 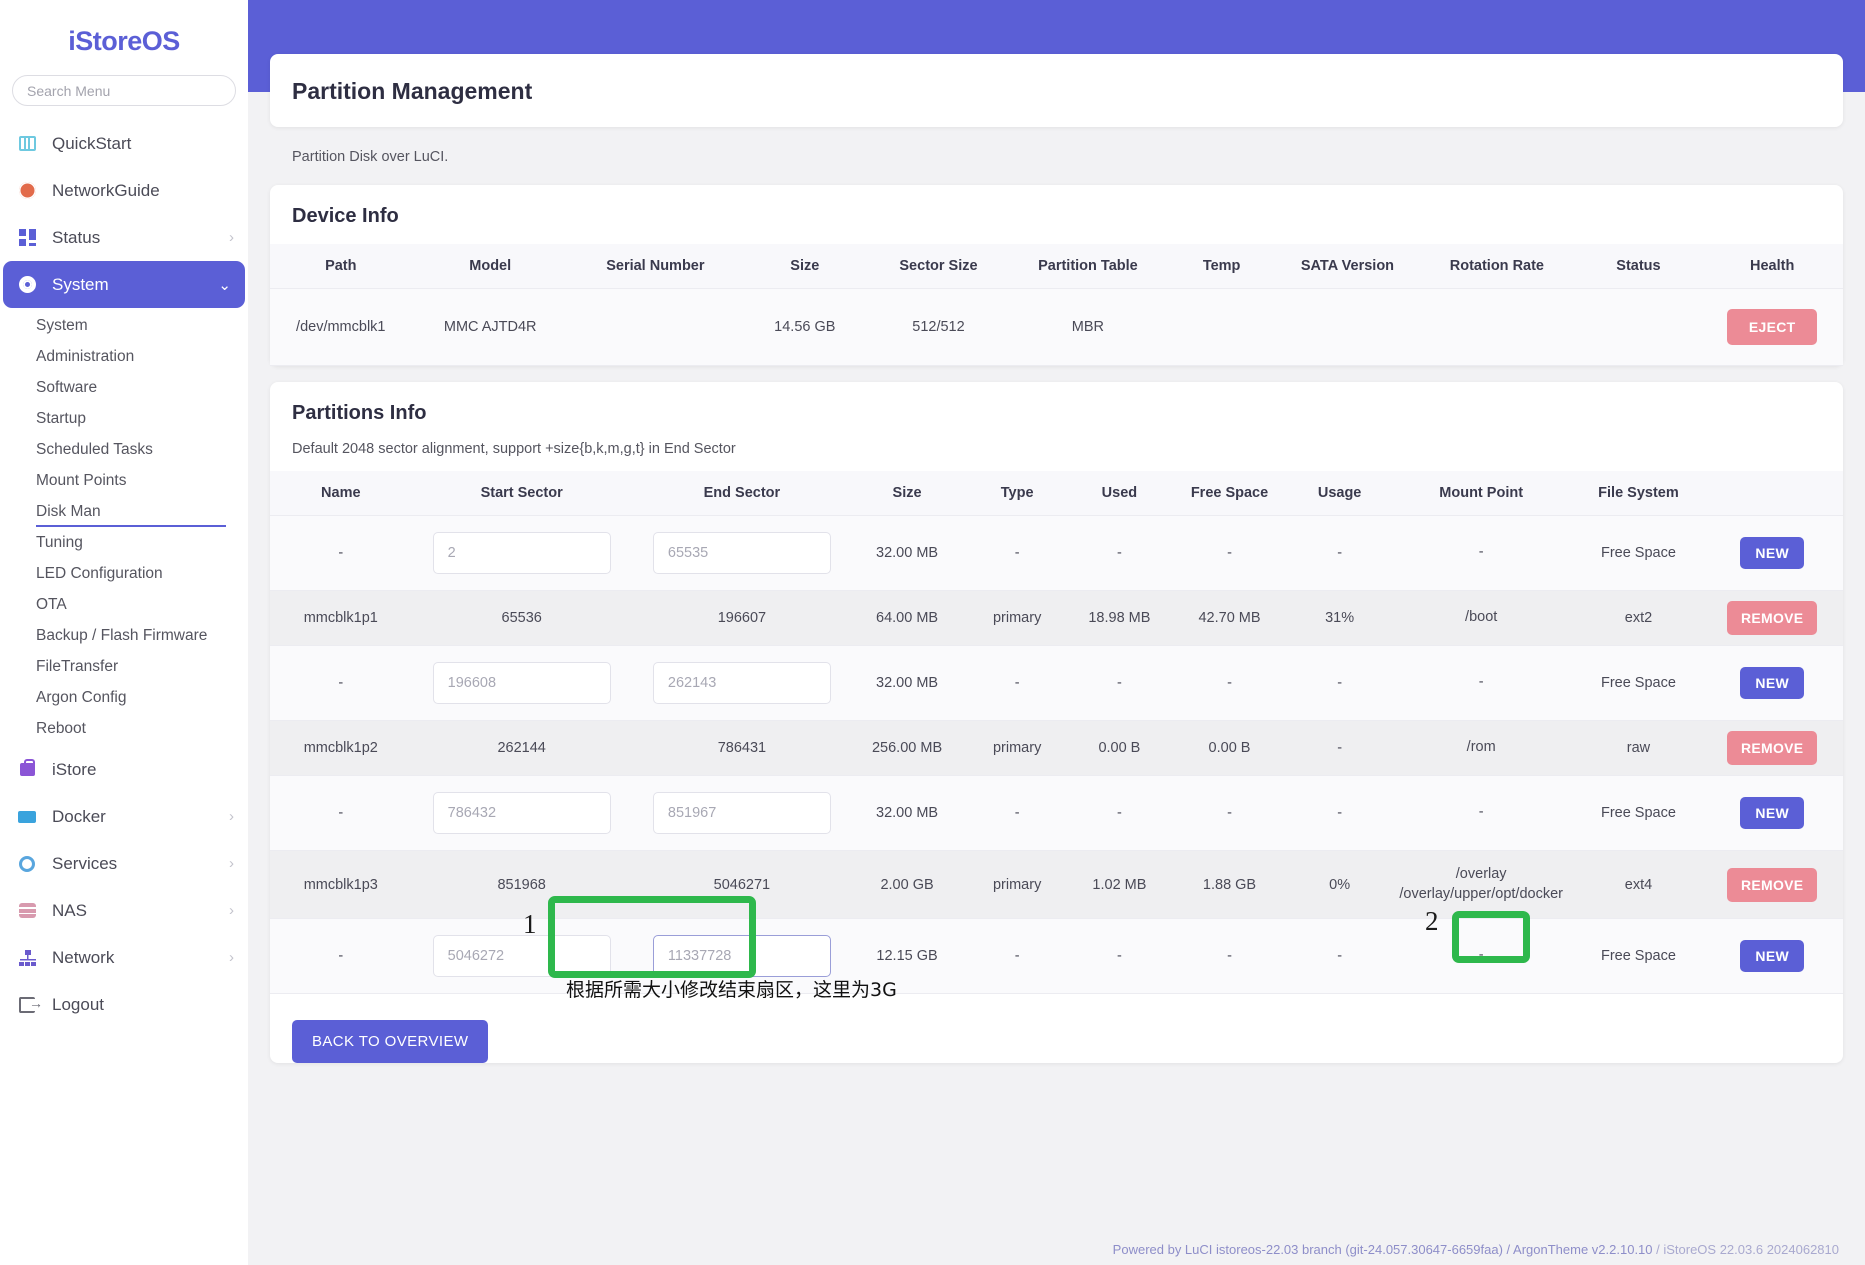 I want to click on column-header: Usage, so click(x=1339, y=493).